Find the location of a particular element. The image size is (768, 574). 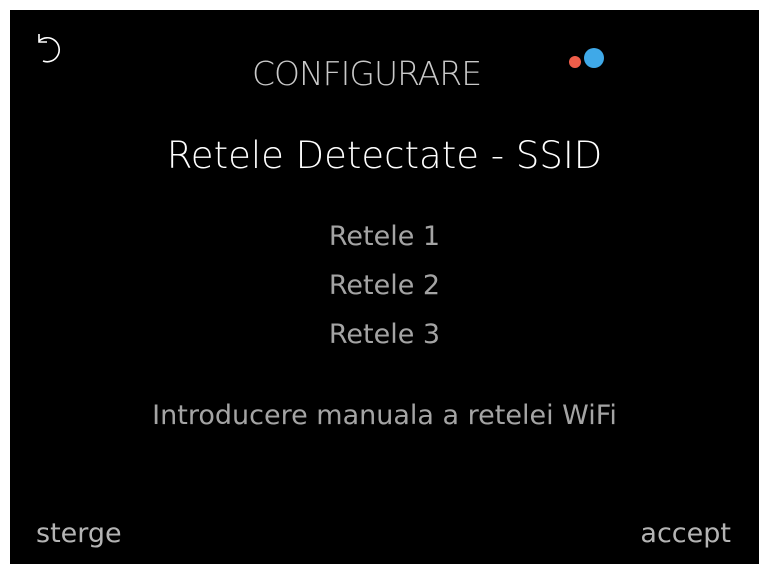

delete-button: sterge is located at coordinates (79, 533).